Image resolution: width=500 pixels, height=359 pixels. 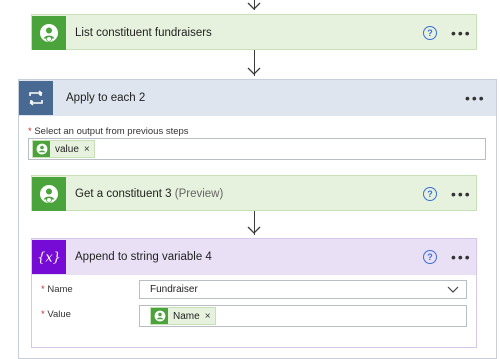 What do you see at coordinates (254, 32) in the screenshot?
I see `action-card-list-fundraisers: List constituent fundraisers ? •••` at bounding box center [254, 32].